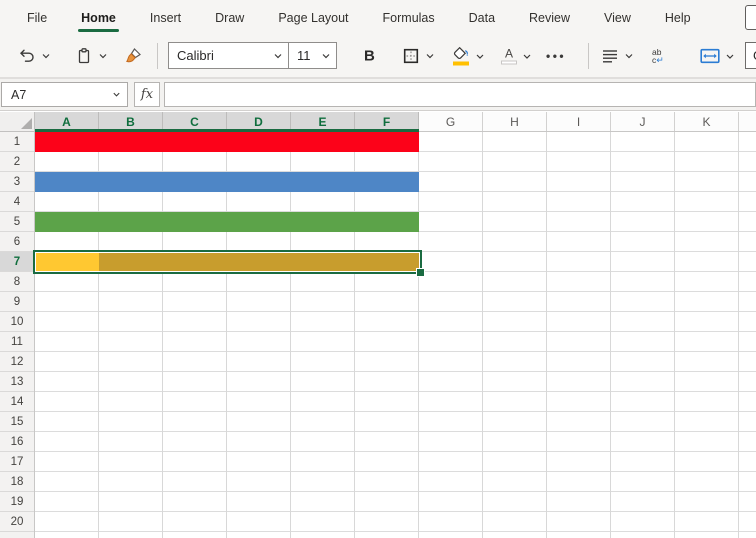 This screenshot has width=756, height=538. Describe the element at coordinates (509, 62) in the screenshot. I see `font-color-swatch` at that location.